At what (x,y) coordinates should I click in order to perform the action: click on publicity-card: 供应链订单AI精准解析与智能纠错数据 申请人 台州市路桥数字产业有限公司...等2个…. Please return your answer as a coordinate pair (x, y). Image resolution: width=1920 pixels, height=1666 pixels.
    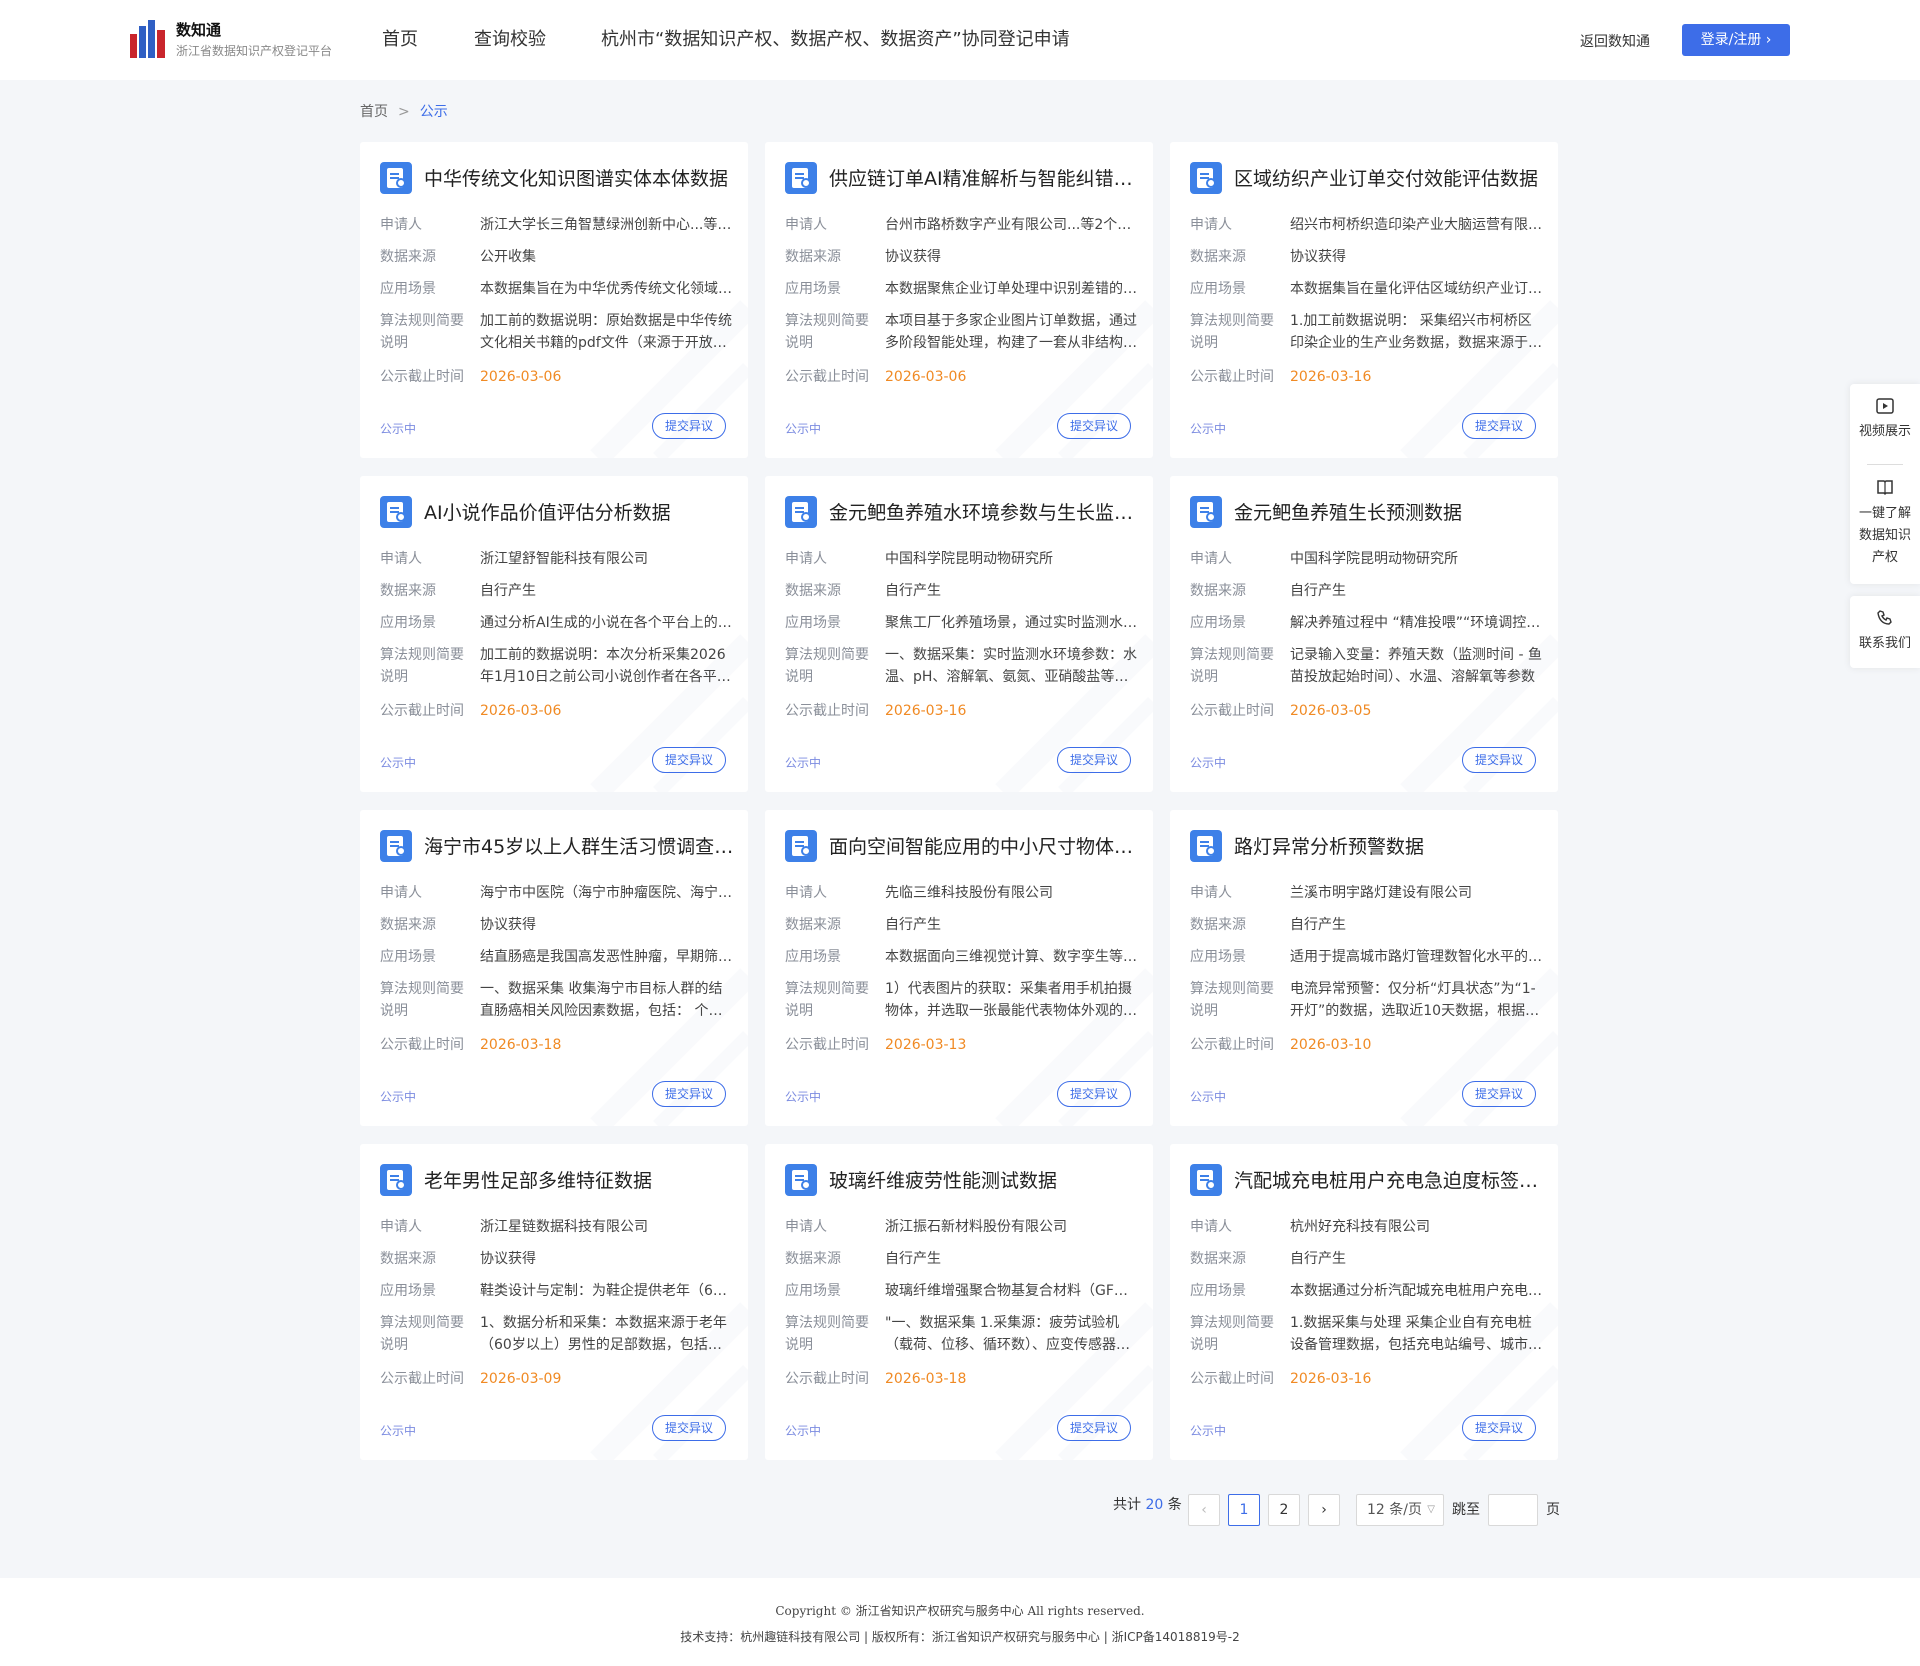
    Looking at the image, I should click on (959, 300).